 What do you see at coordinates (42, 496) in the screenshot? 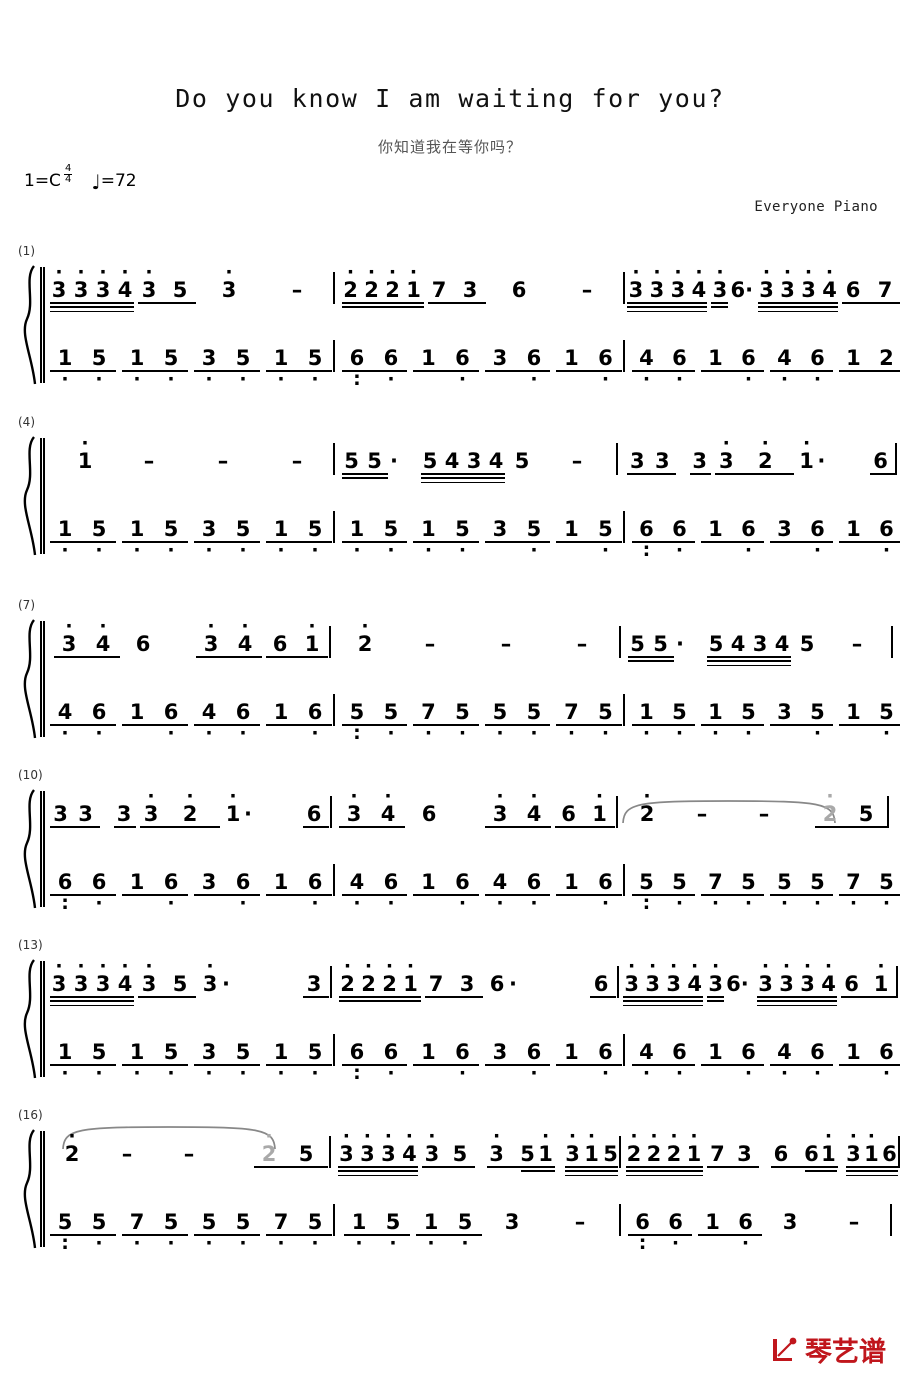
I see `left-double-barline` at bounding box center [42, 496].